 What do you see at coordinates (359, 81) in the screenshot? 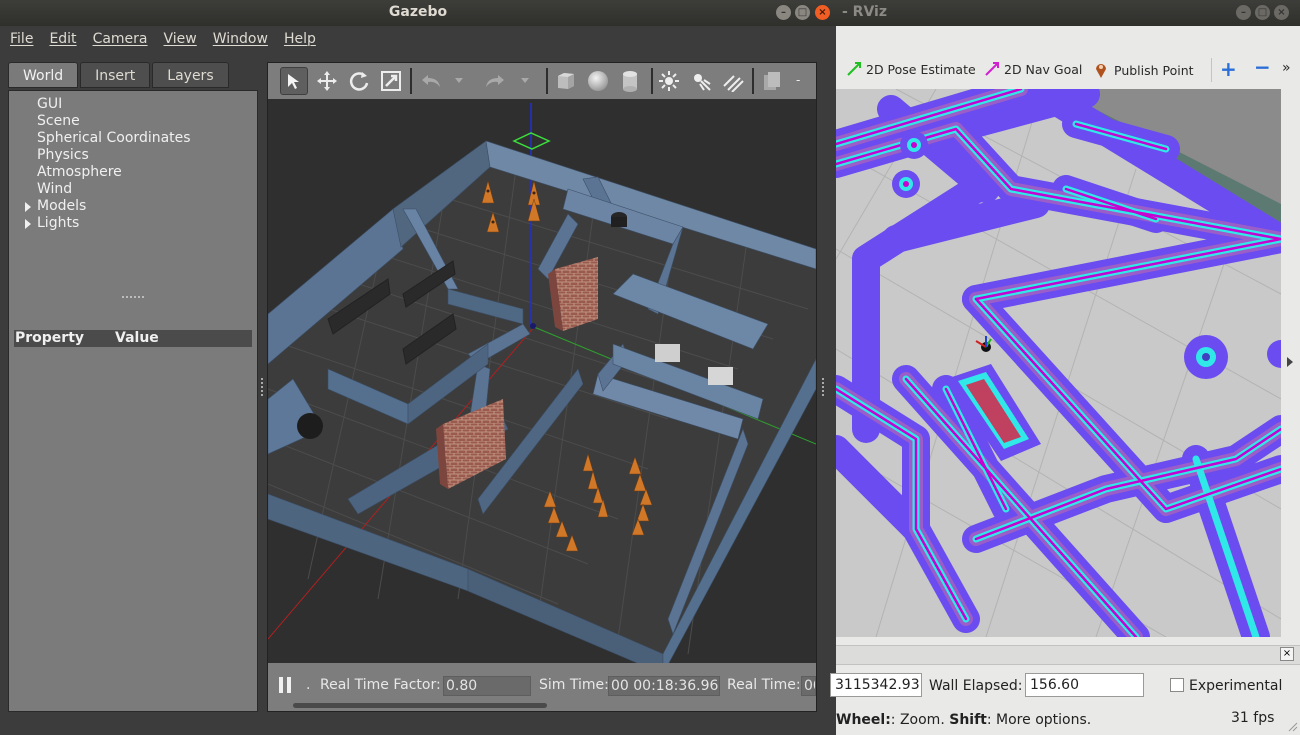
I see `rotate-icon` at bounding box center [359, 81].